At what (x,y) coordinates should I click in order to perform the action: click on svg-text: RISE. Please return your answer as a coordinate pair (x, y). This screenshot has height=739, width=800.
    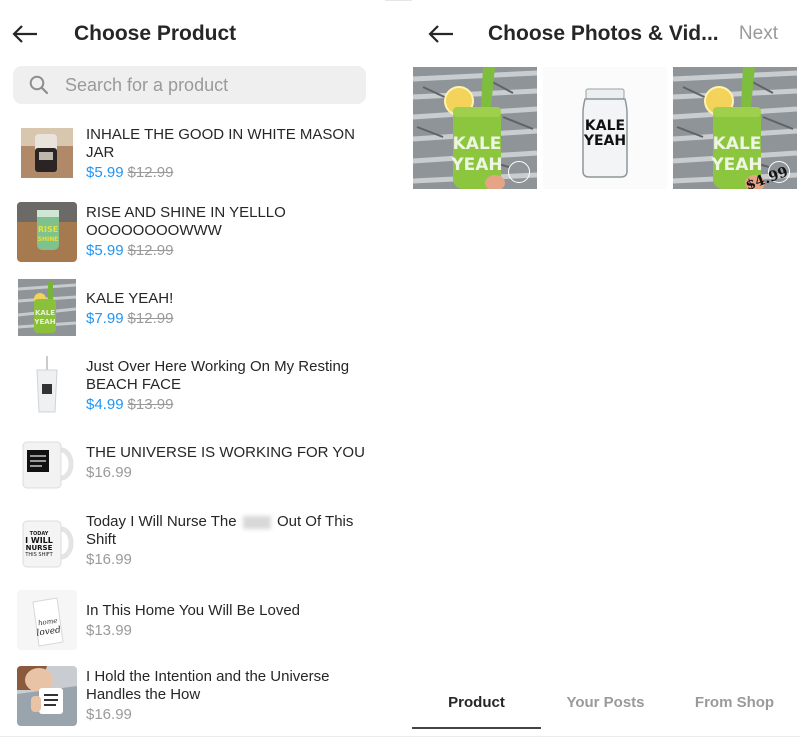
    Looking at the image, I should click on (48, 229).